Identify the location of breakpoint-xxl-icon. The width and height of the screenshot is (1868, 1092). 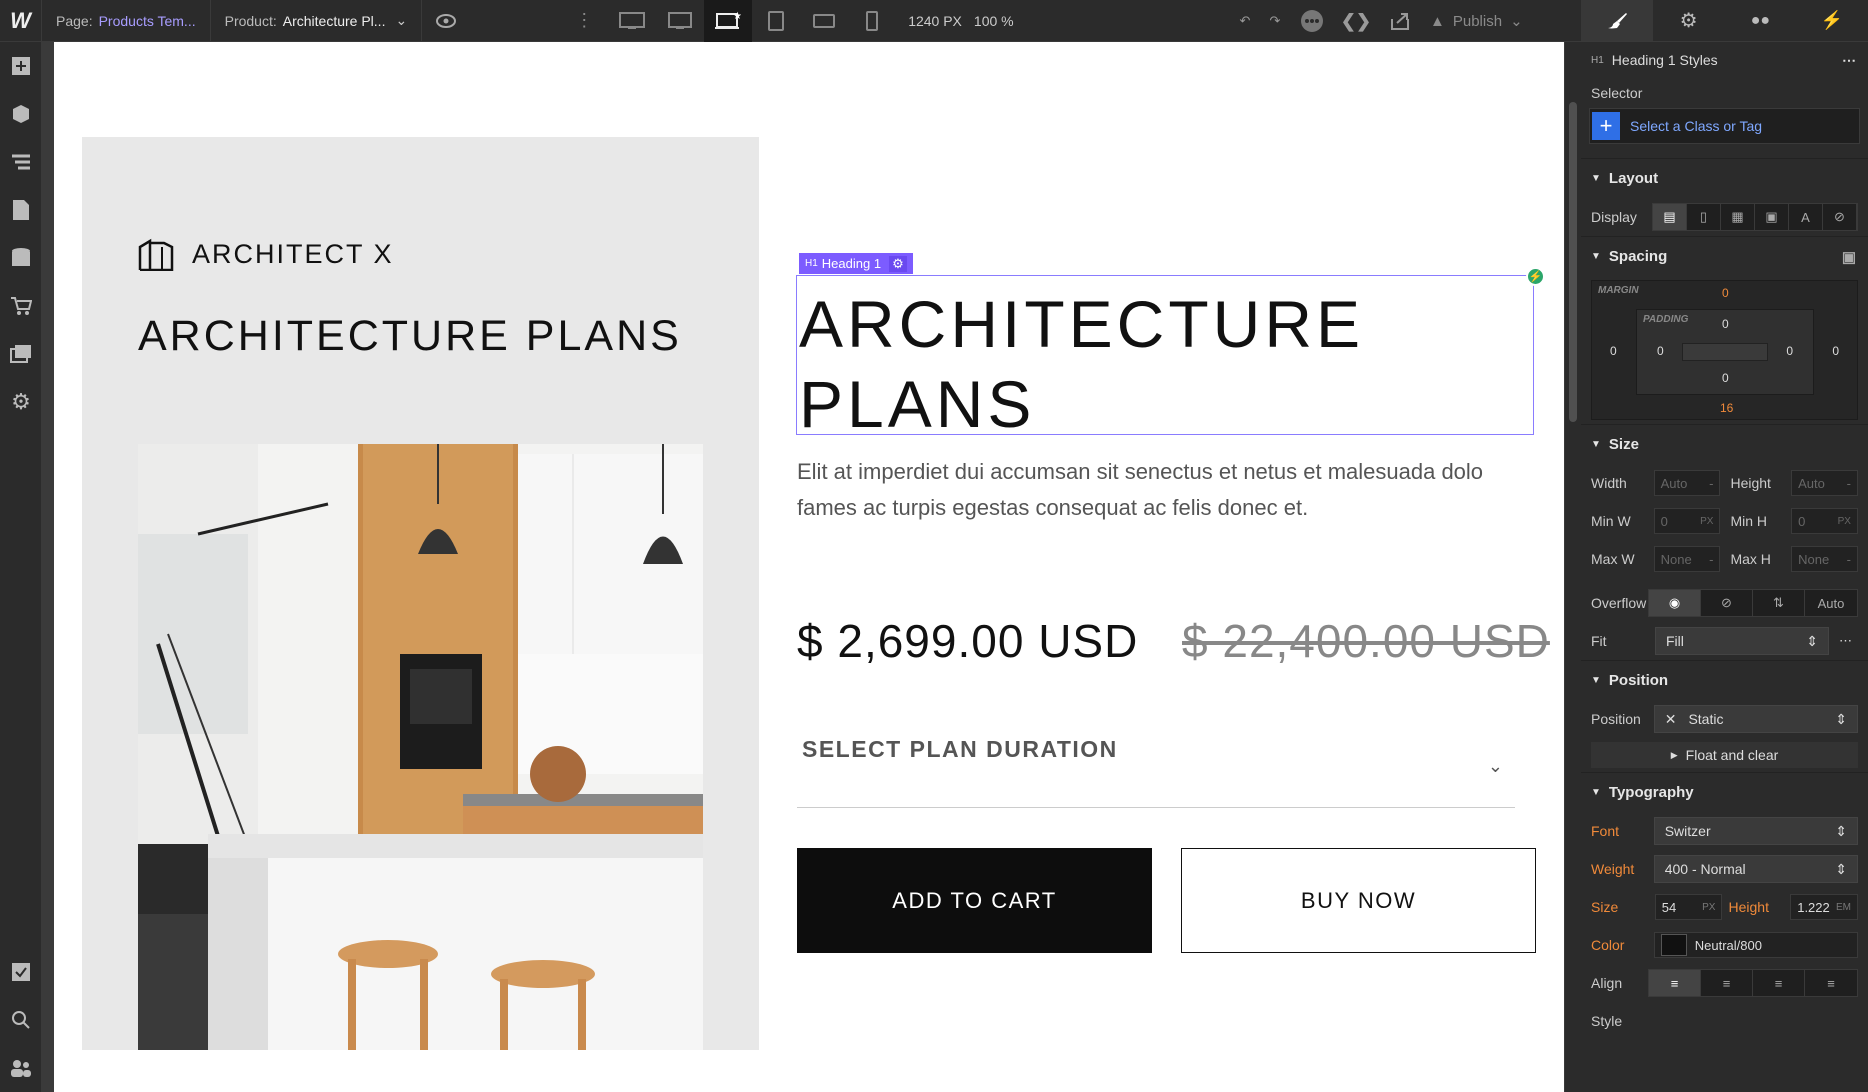
(632, 21).